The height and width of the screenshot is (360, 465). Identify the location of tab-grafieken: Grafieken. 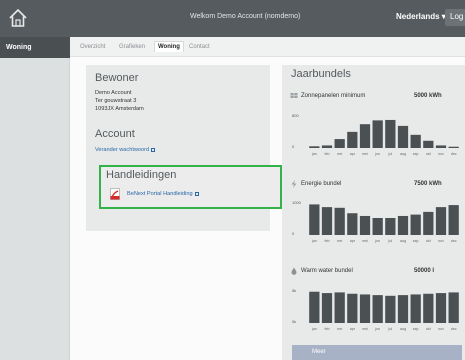
(132, 47).